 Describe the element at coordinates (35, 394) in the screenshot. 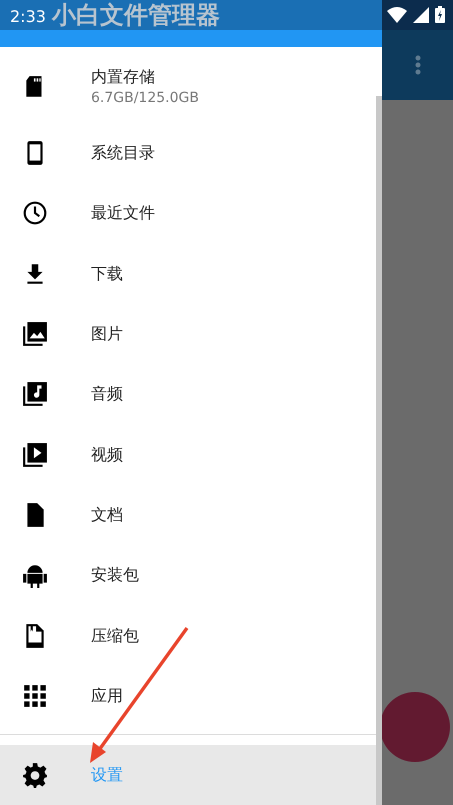

I see `music-library-icon` at that location.